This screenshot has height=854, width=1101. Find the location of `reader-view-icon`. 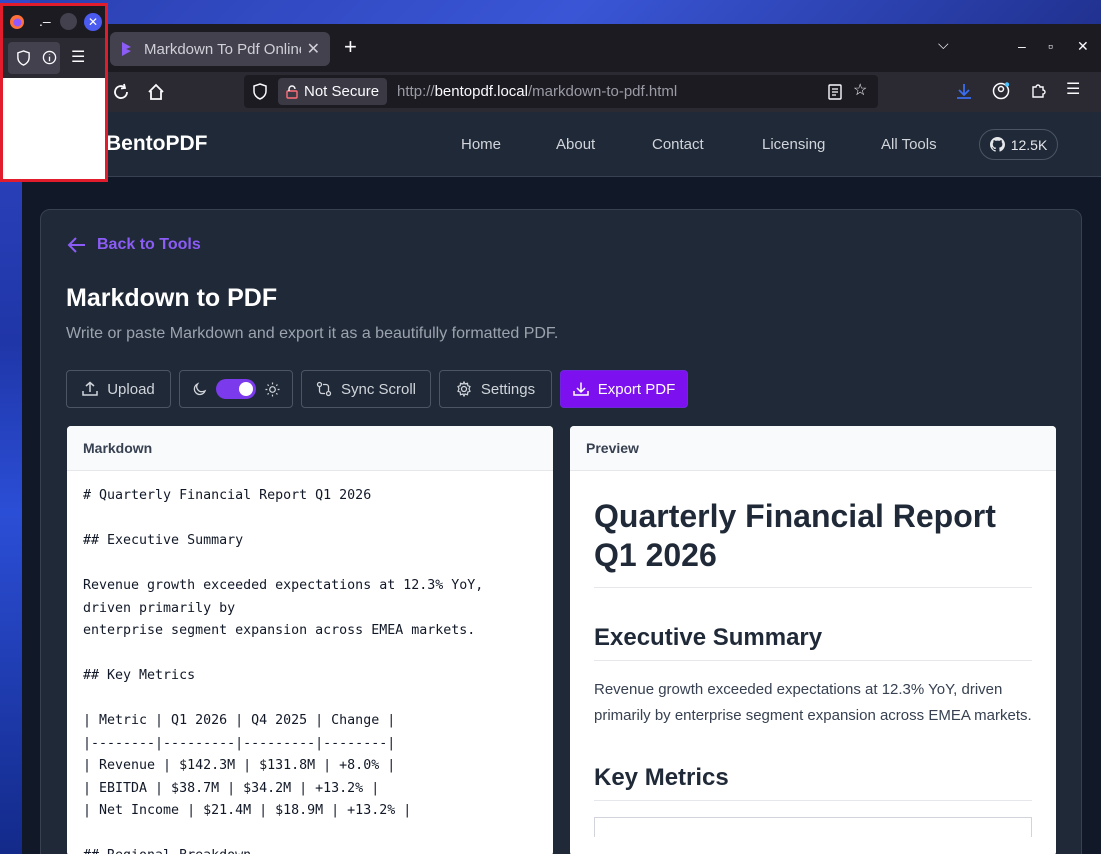

reader-view-icon is located at coordinates (835, 92).